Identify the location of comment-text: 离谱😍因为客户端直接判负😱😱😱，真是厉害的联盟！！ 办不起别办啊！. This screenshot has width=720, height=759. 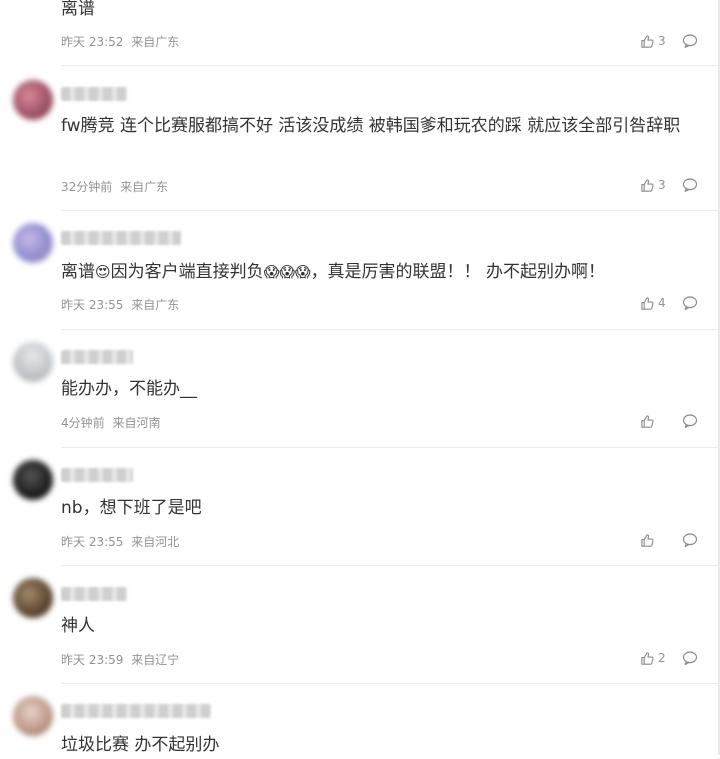
(381, 272).